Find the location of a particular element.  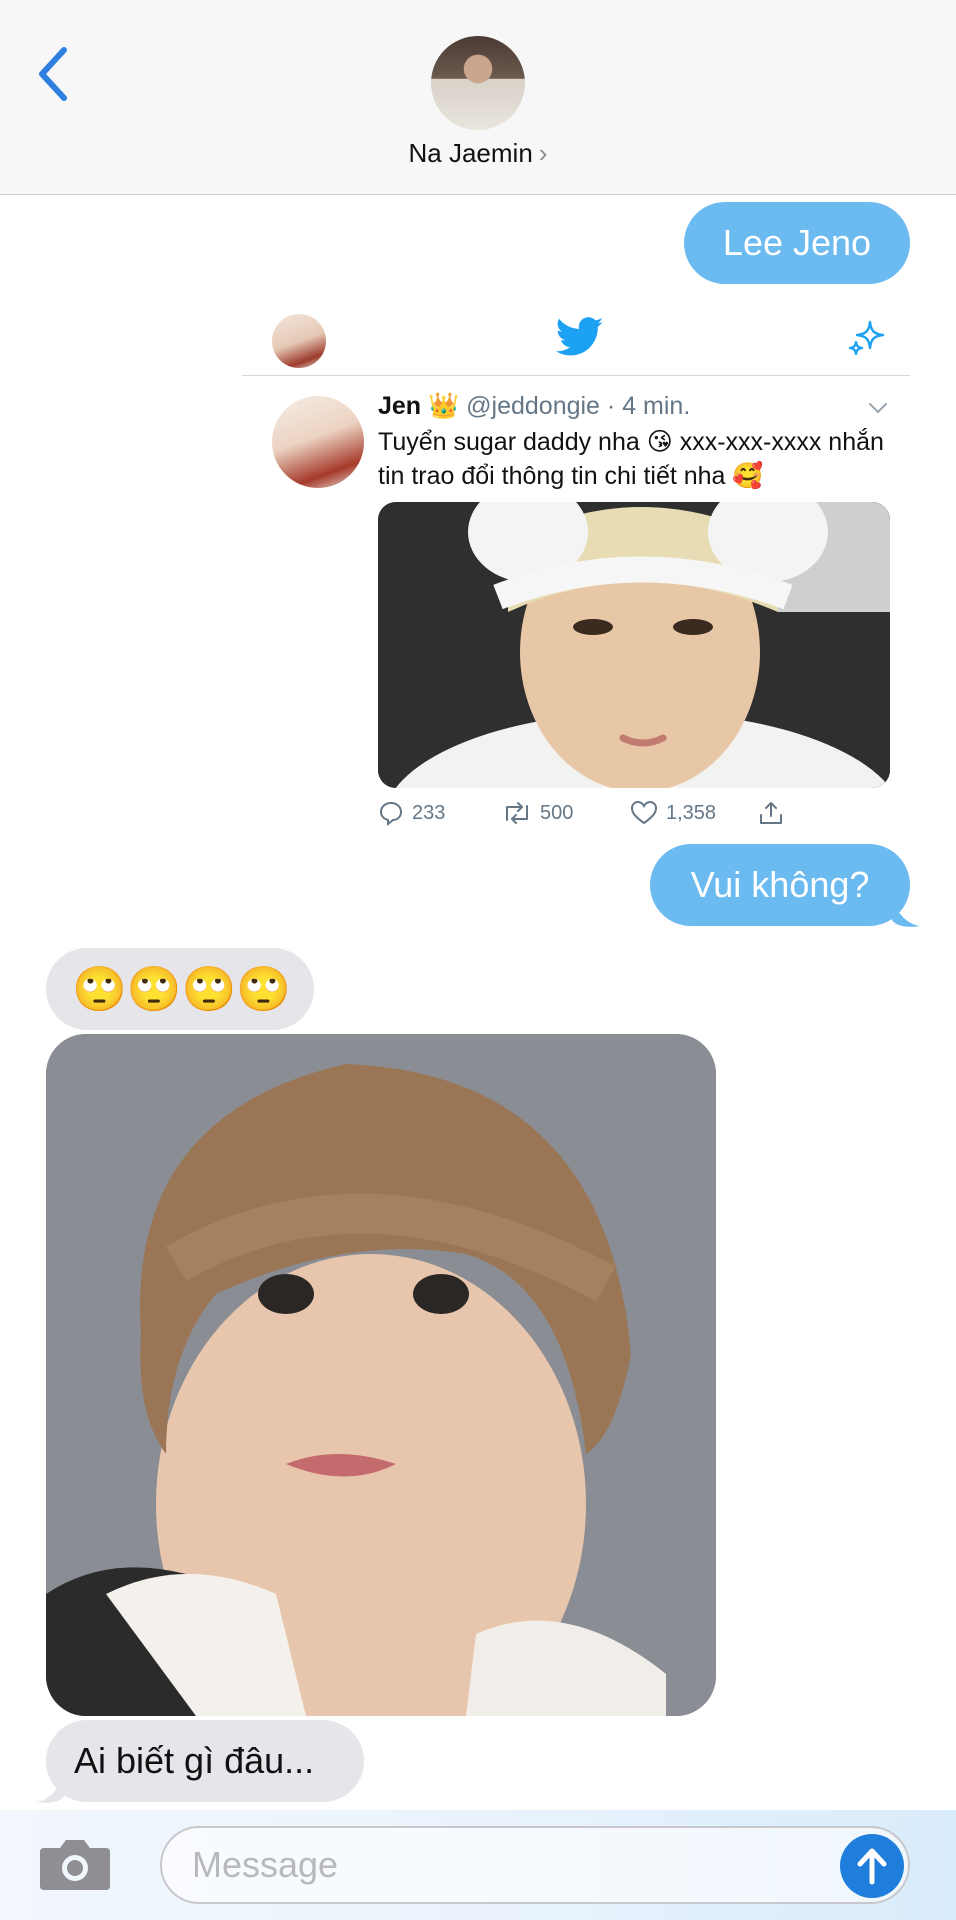

tweet-card-avatar is located at coordinates (299, 341).